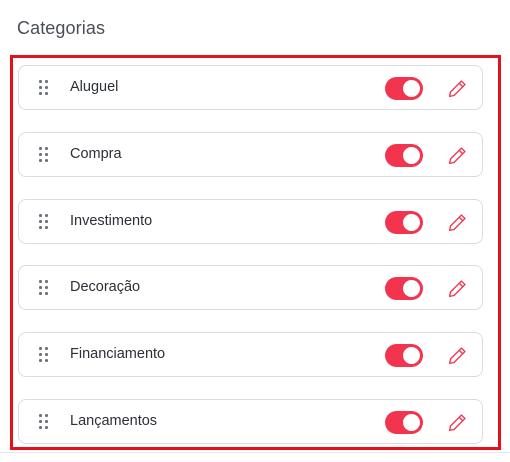 Image resolution: width=510 pixels, height=462 pixels. Describe the element at coordinates (105, 287) in the screenshot. I see `category-label: Decoração` at that location.